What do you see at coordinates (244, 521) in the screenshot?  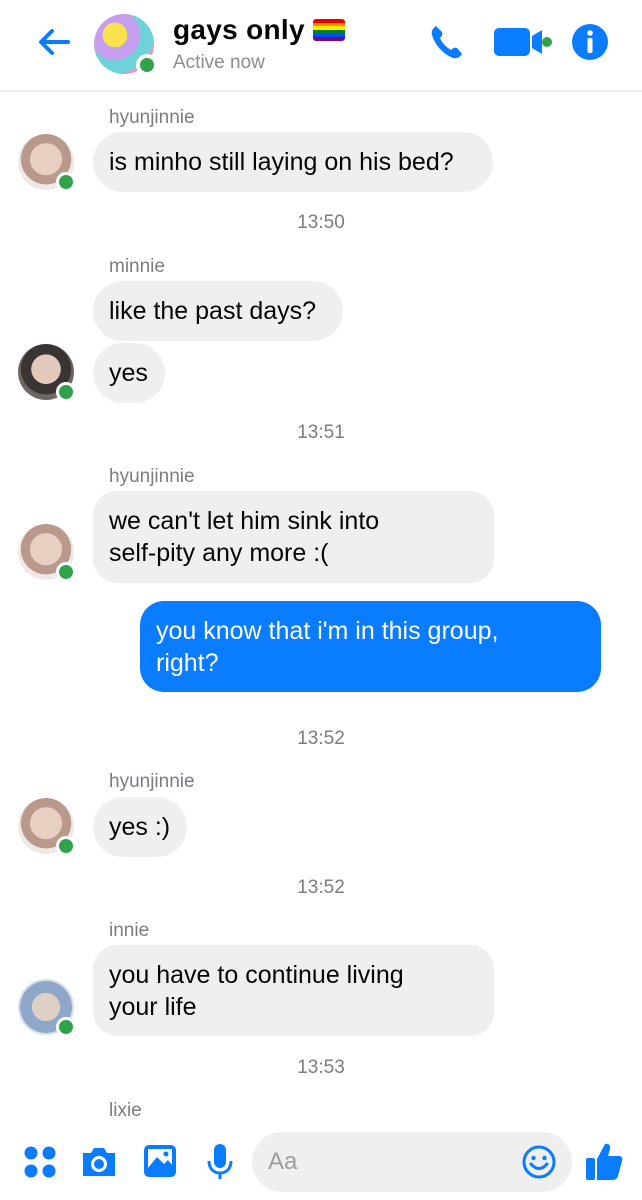 I see `message-line: we can't let him sink into` at bounding box center [244, 521].